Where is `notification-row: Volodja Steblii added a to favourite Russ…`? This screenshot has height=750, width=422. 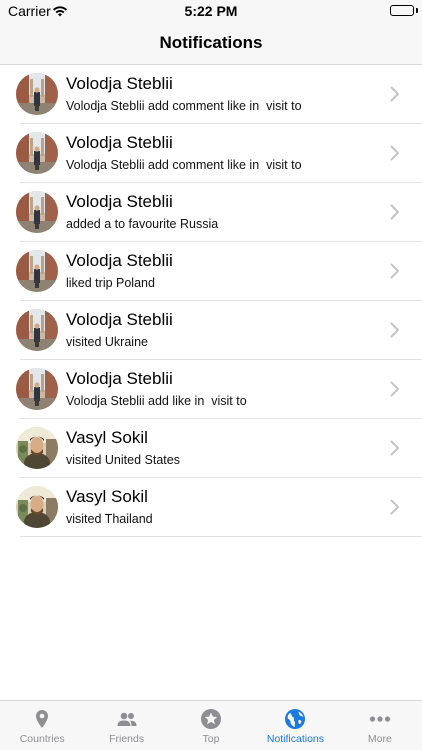 notification-row: Volodja Steblii added a to favourite Russ… is located at coordinates (211, 212).